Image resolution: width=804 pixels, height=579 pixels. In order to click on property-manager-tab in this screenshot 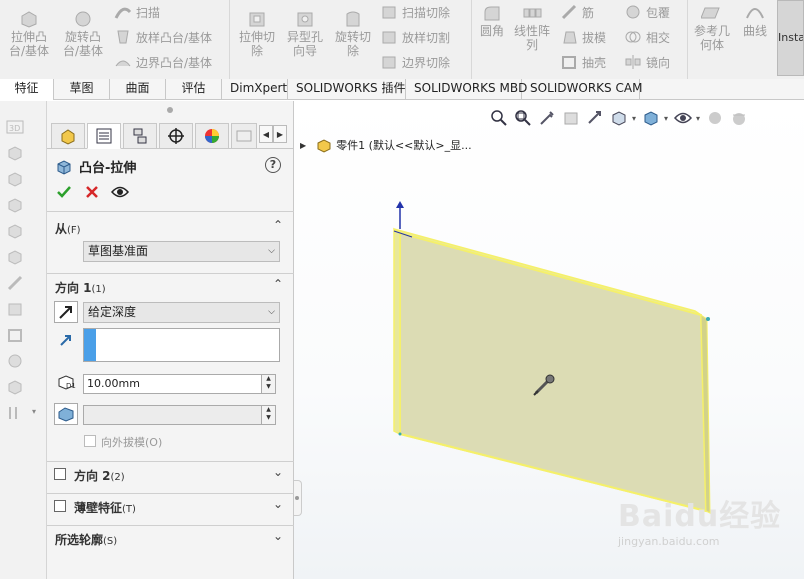, I will do `click(104, 136)`.